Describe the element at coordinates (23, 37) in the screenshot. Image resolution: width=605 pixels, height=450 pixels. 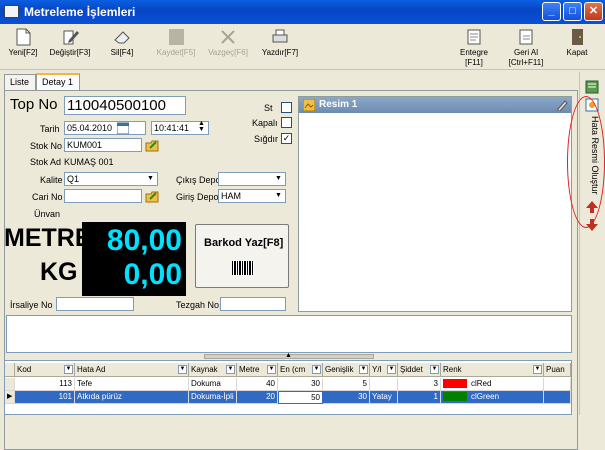
I see `new-document-icon` at that location.